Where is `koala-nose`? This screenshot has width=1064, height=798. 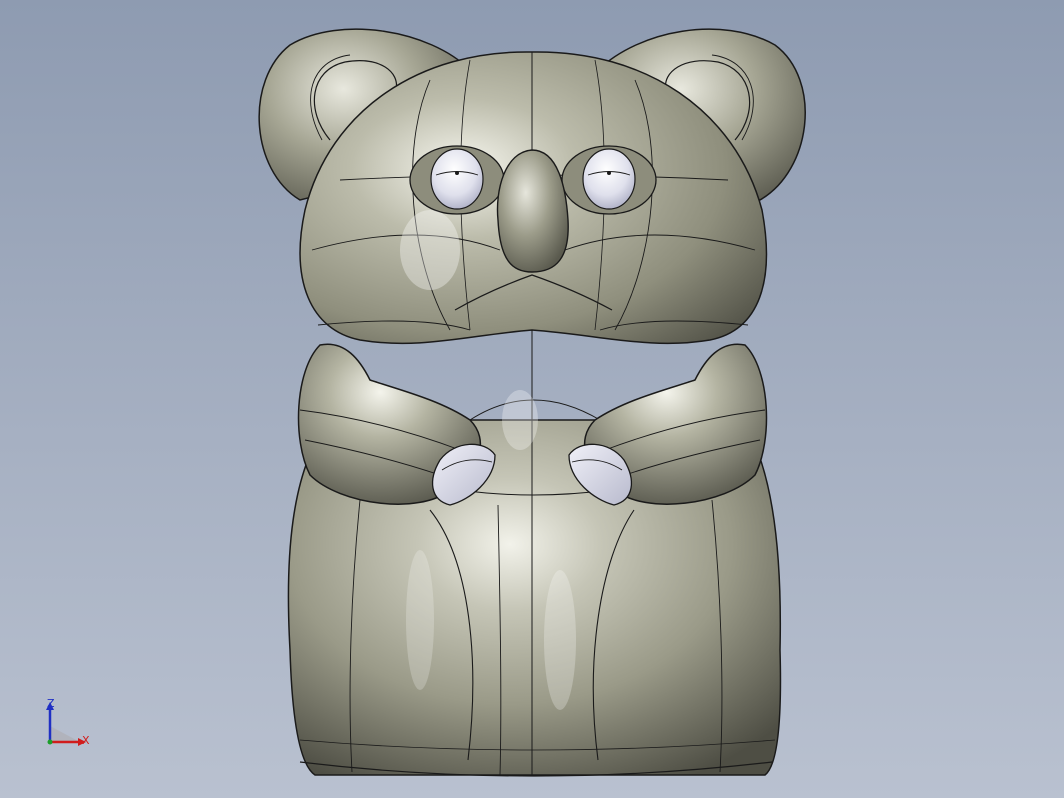 koala-nose is located at coordinates (532, 211).